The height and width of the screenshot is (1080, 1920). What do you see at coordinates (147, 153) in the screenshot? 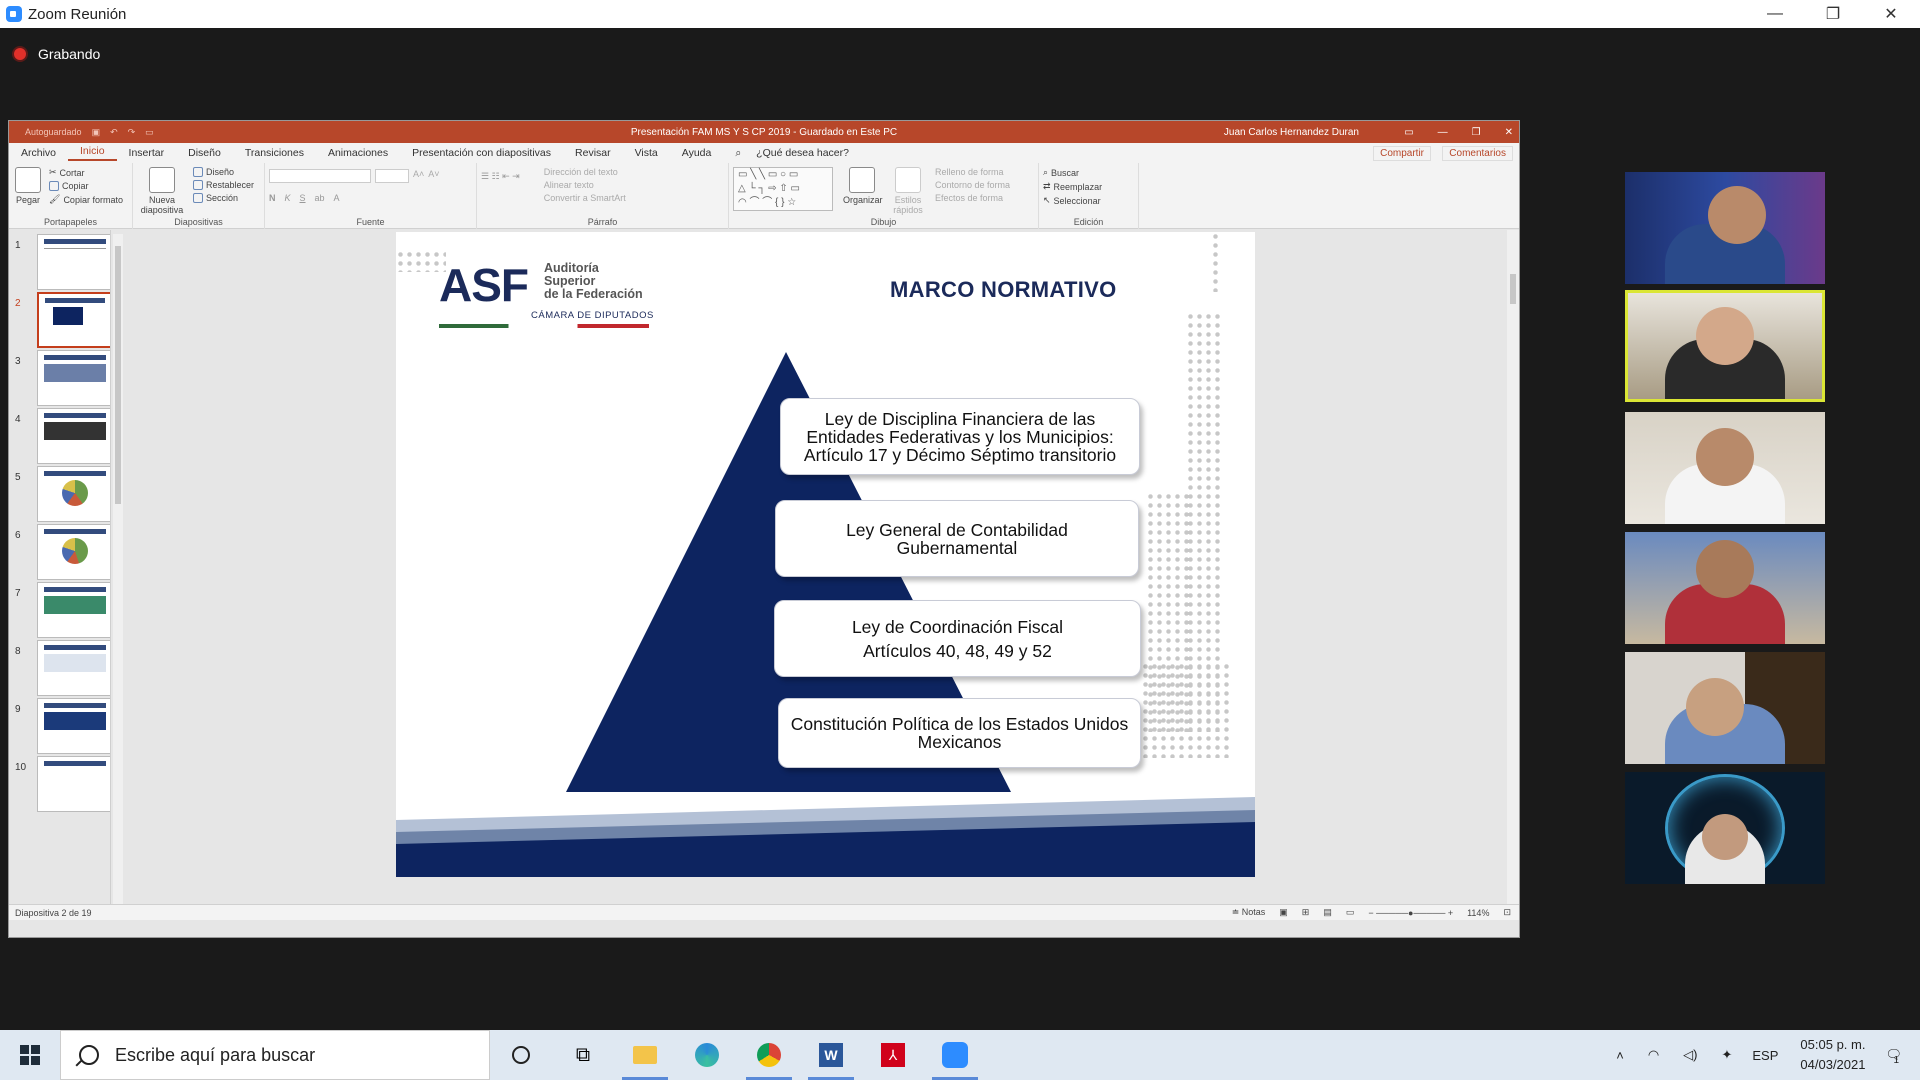
I see `tab-insertar: Insertar` at bounding box center [147, 153].